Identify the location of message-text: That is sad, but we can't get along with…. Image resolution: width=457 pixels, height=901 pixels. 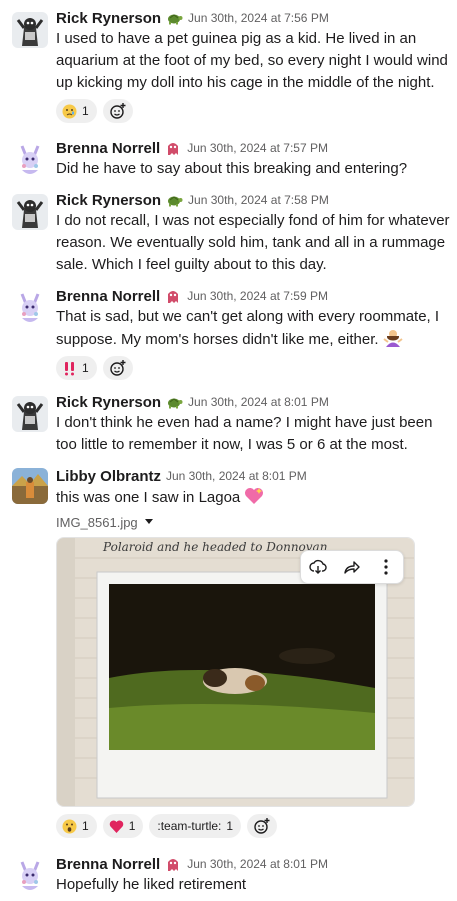
(253, 328).